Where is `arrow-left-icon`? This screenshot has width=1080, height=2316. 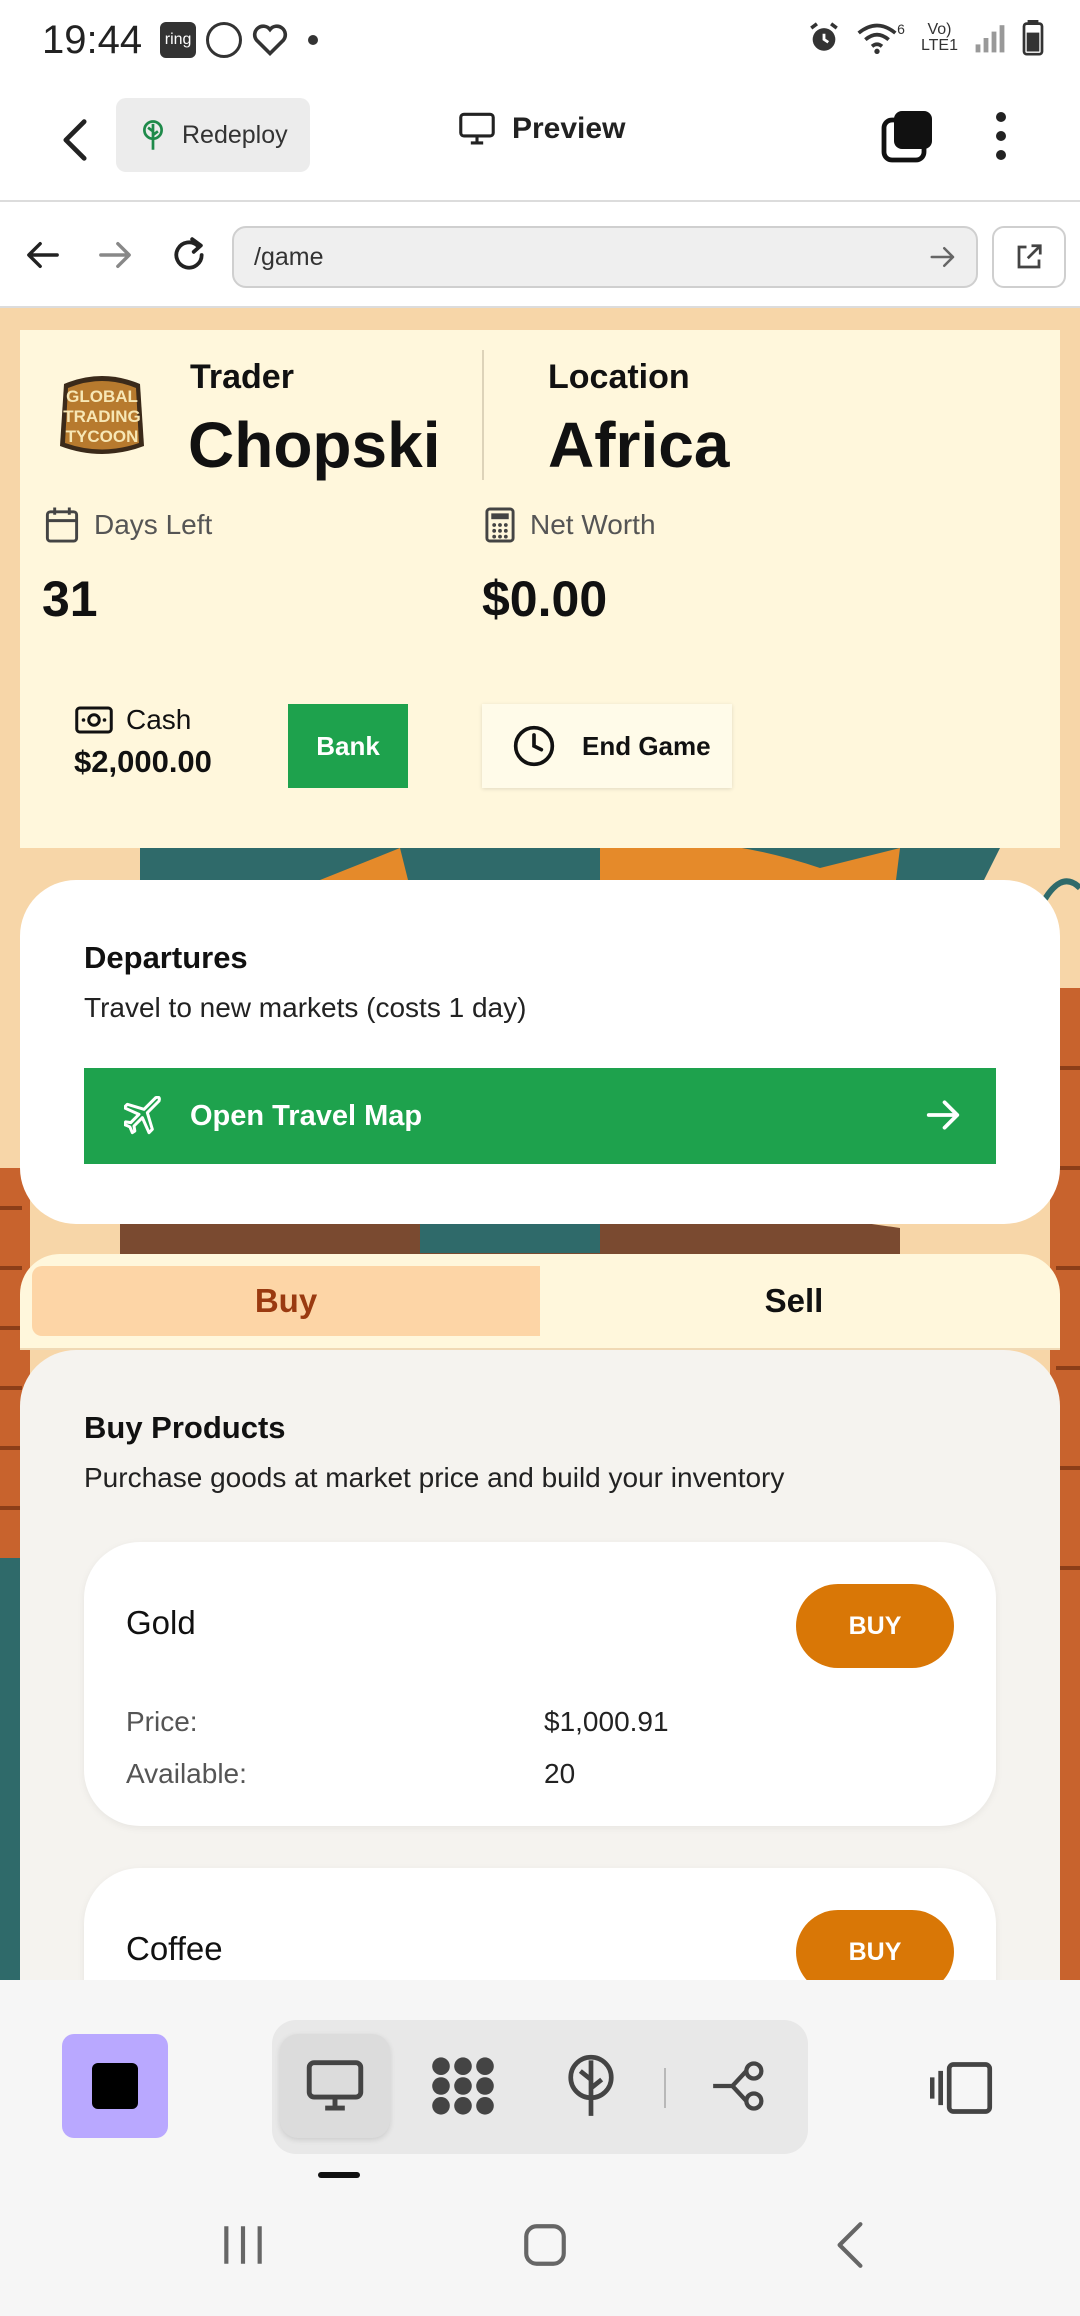 arrow-left-icon is located at coordinates (43, 255).